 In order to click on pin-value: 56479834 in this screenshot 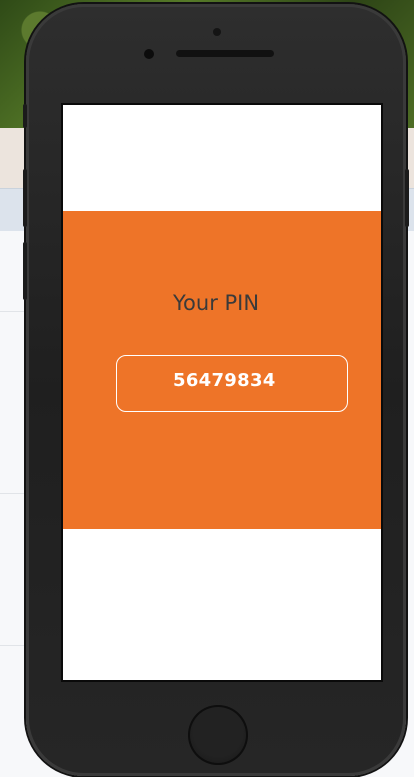, I will do `click(224, 380)`.